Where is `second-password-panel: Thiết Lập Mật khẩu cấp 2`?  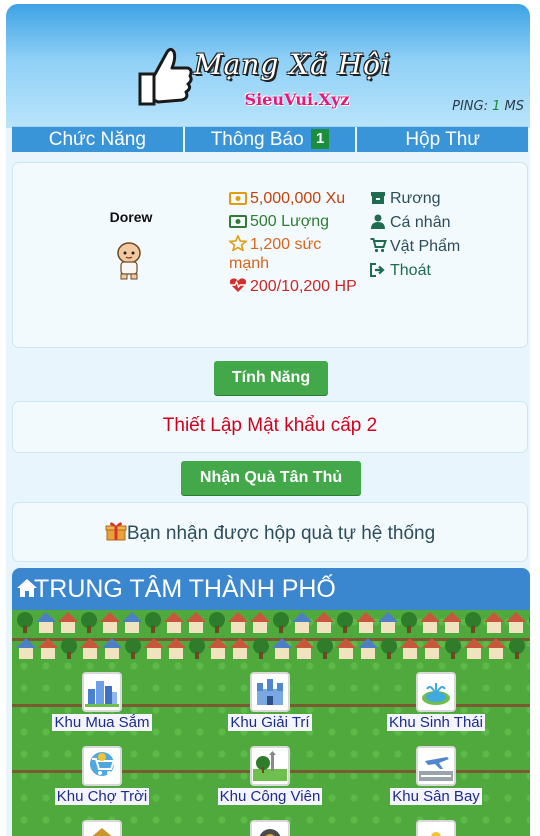
second-password-panel: Thiết Lập Mật khẩu cấp 2 is located at coordinates (270, 427).